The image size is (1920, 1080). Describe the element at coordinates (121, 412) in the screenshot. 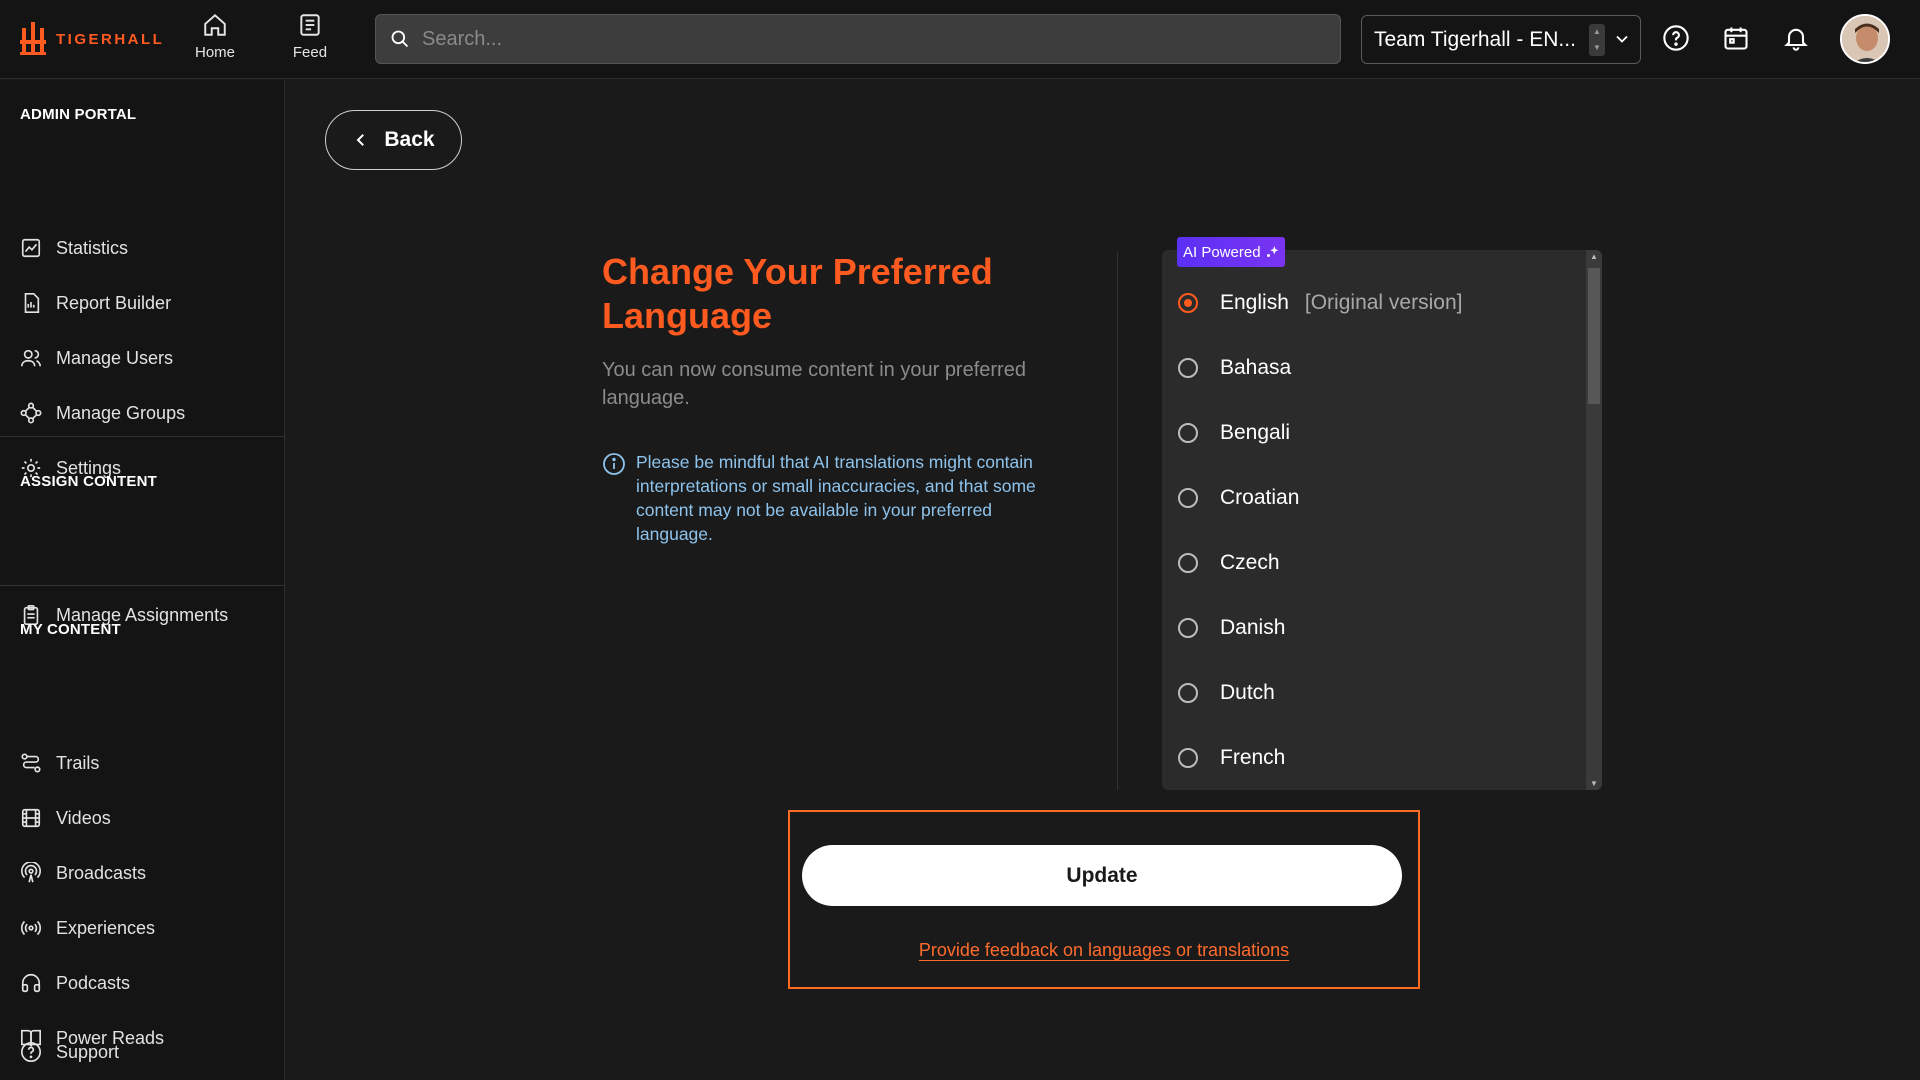

I see `sidebar-item-label: Manage Groups` at that location.